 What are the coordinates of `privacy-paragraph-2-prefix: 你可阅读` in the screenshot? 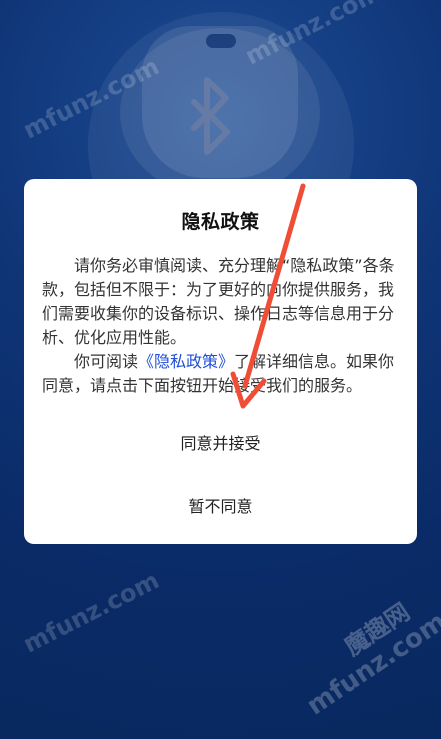 It's located at (106, 361).